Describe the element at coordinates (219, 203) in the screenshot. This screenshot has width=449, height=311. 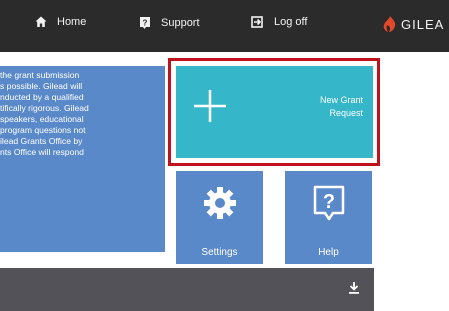
I see `gear-icon` at that location.